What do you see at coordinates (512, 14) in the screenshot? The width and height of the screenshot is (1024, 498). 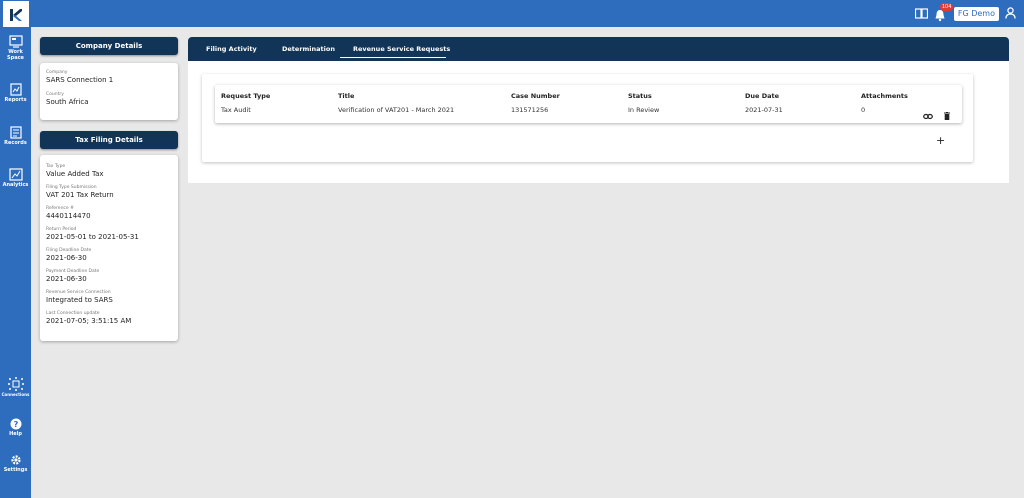 I see `top-bar: 104 FG Demo` at bounding box center [512, 14].